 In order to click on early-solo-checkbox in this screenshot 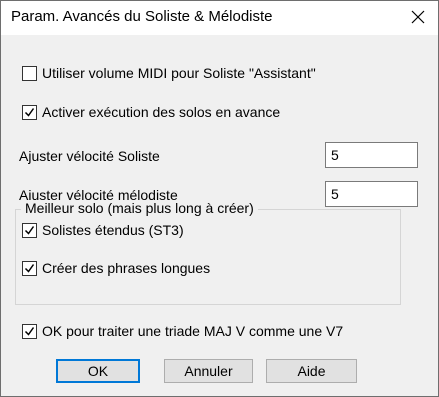, I will do `click(29, 112)`.